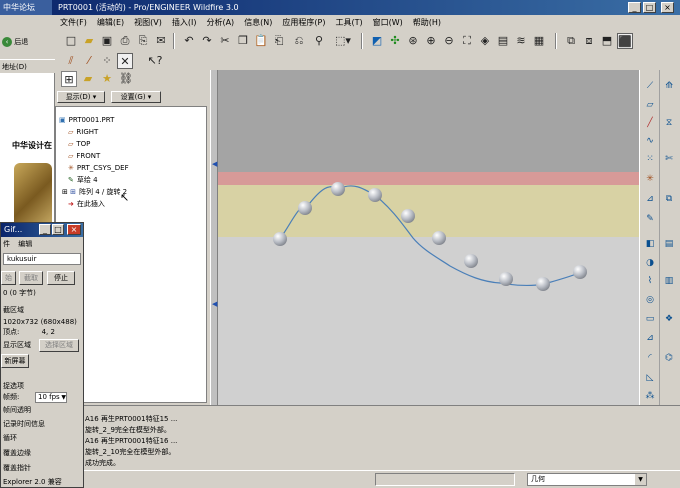 This screenshot has width=680, height=488. I want to click on repaint-icon: ◩, so click(377, 41).